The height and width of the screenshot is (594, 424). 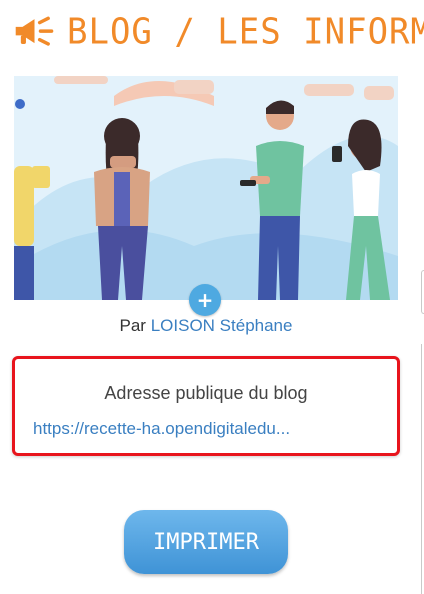 I want to click on plus-icon: +, so click(x=205, y=300).